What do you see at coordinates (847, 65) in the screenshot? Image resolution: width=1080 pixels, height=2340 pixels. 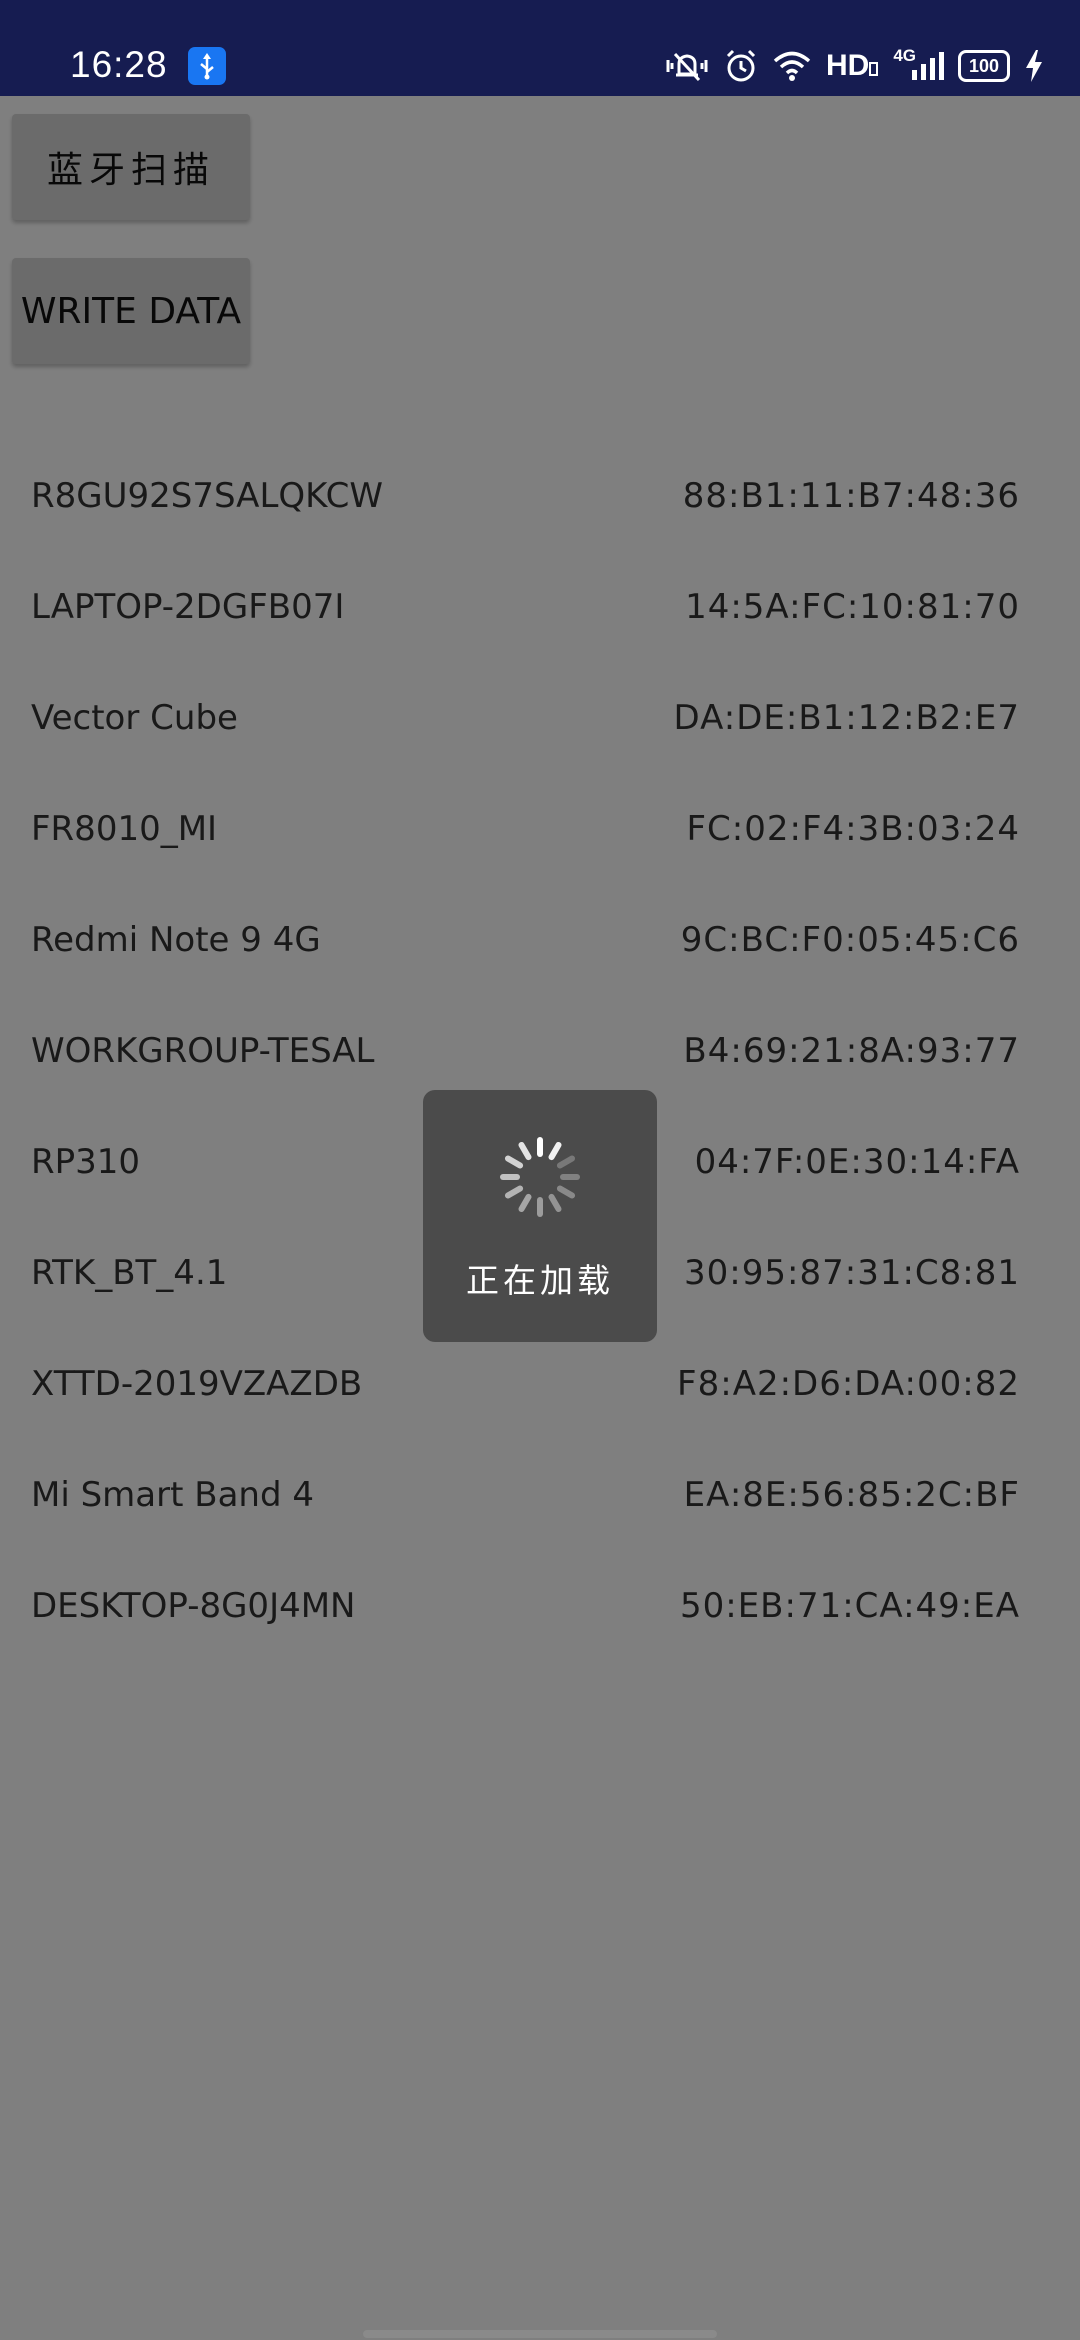 I see `hd-label: HD` at bounding box center [847, 65].